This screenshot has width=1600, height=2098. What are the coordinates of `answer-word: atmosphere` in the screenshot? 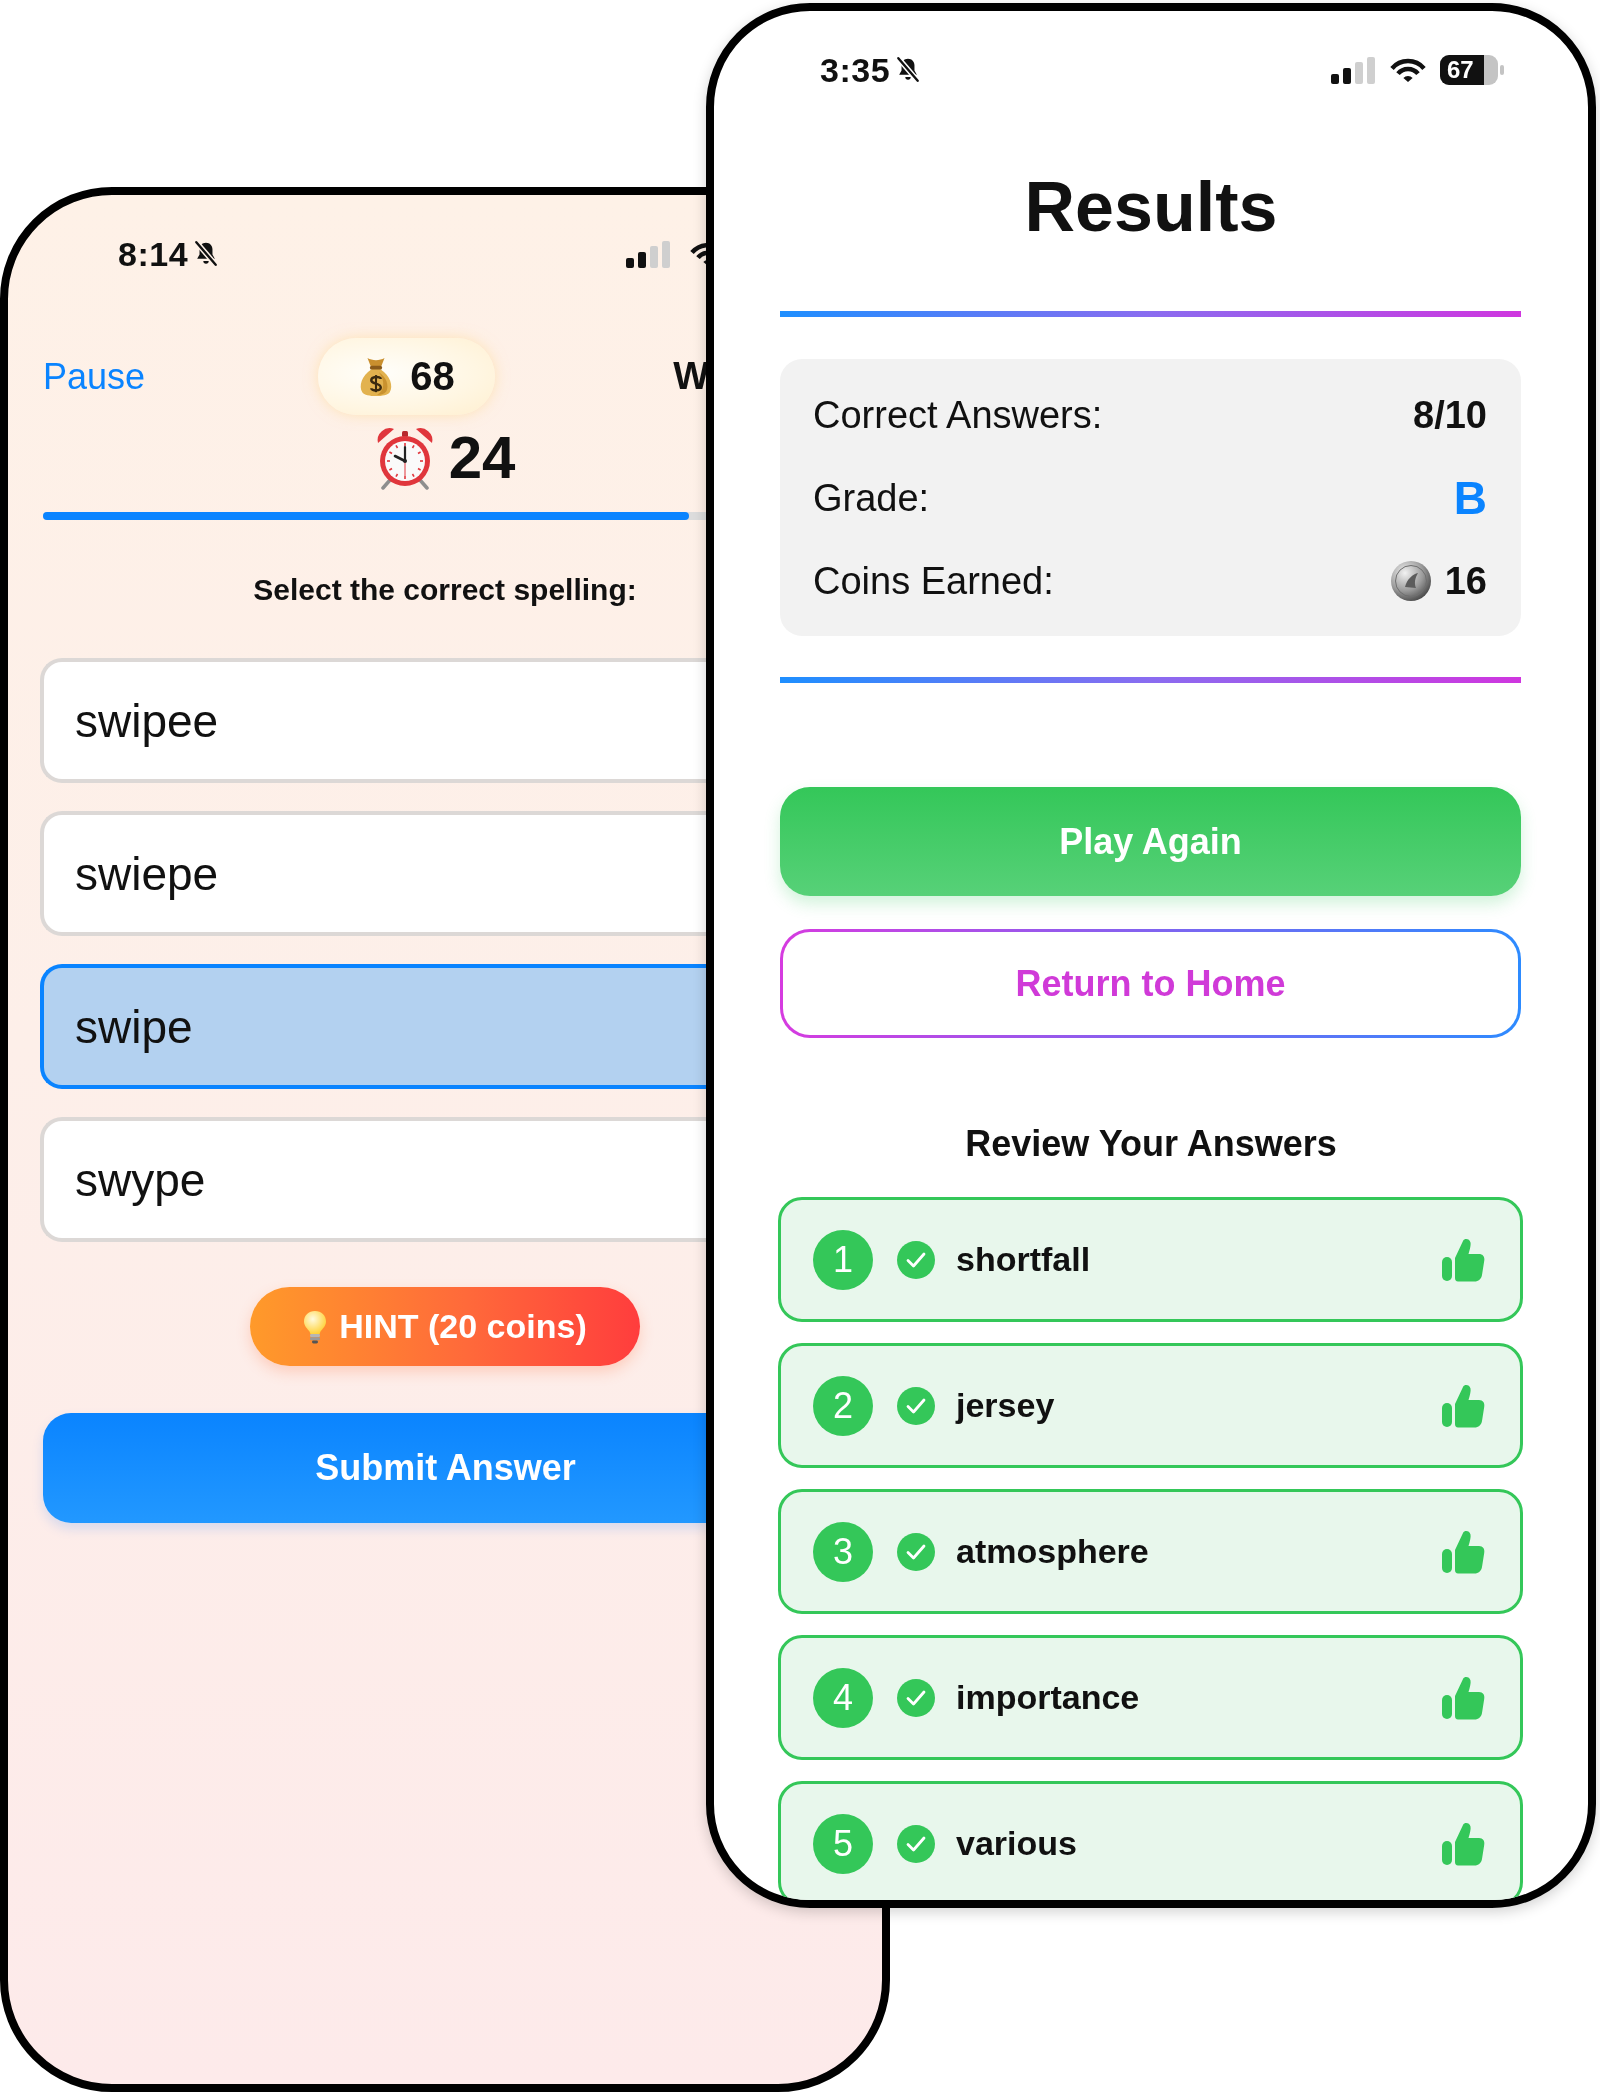 It's located at (1052, 1551).